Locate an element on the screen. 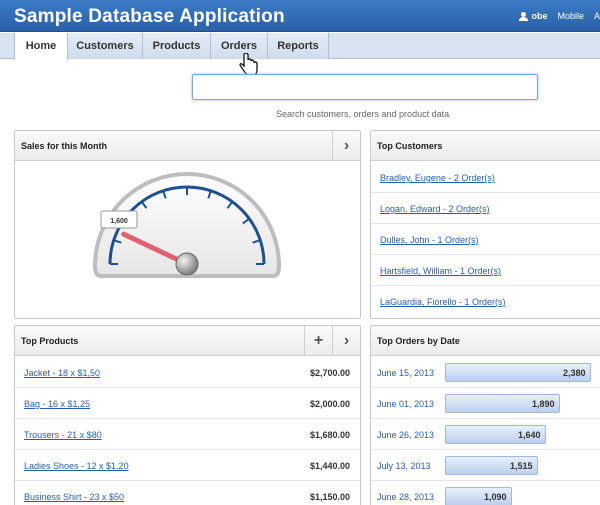  svg-text: 1,600 is located at coordinates (119, 221).